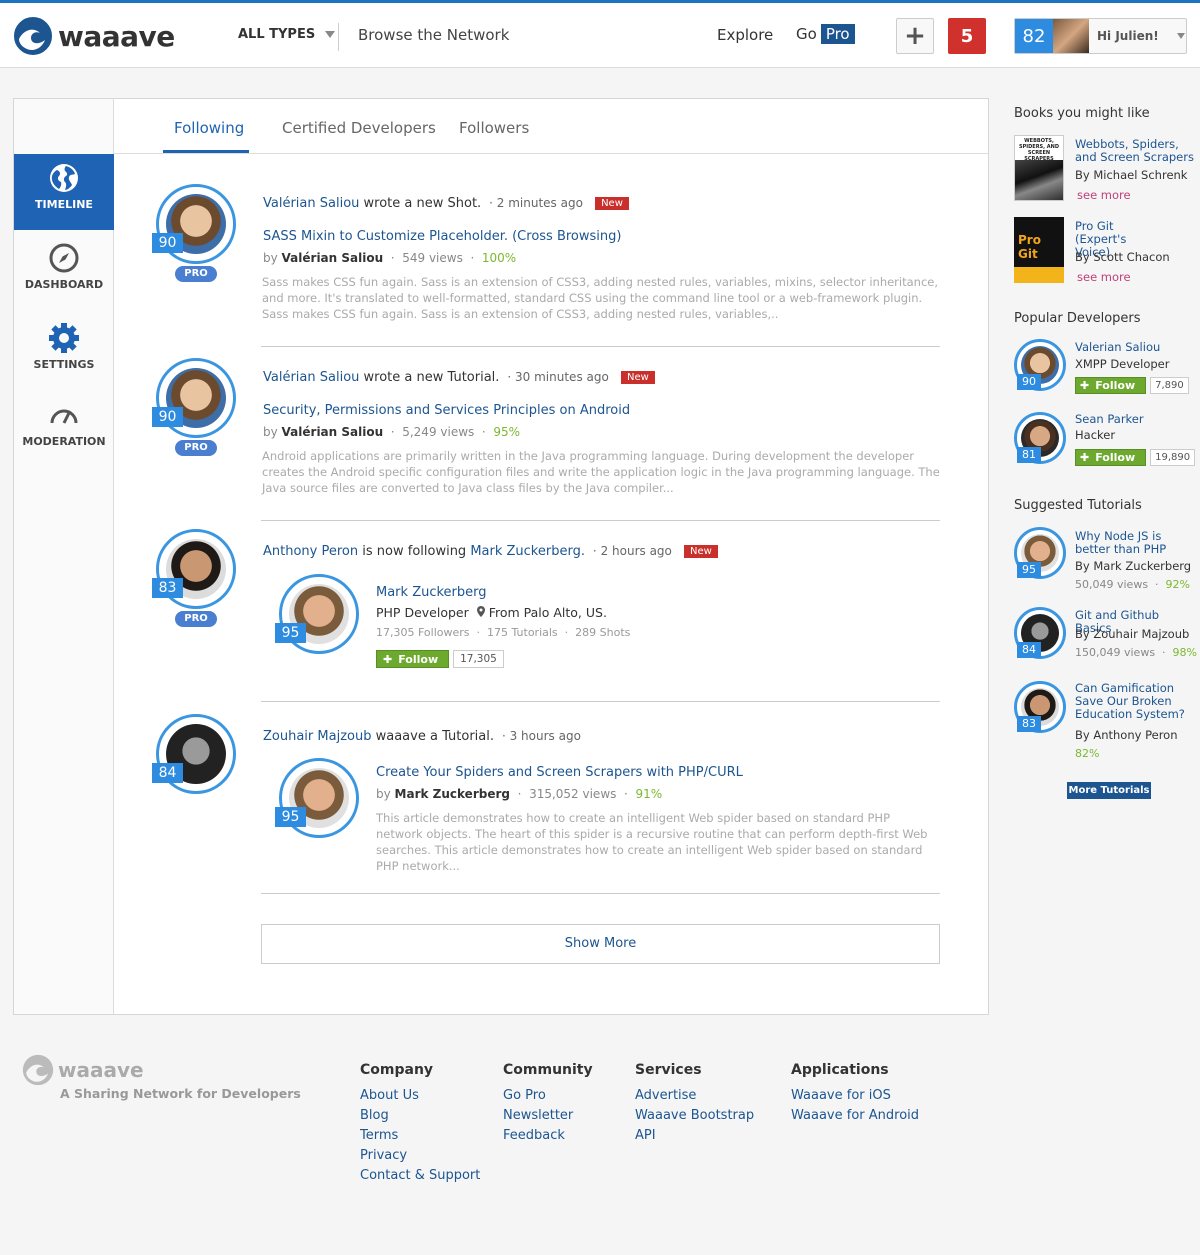 This screenshot has height=1255, width=1200. What do you see at coordinates (1135, 151) in the screenshot?
I see `book-title-link: Webbots, Spiders, and Screen Scrapers` at bounding box center [1135, 151].